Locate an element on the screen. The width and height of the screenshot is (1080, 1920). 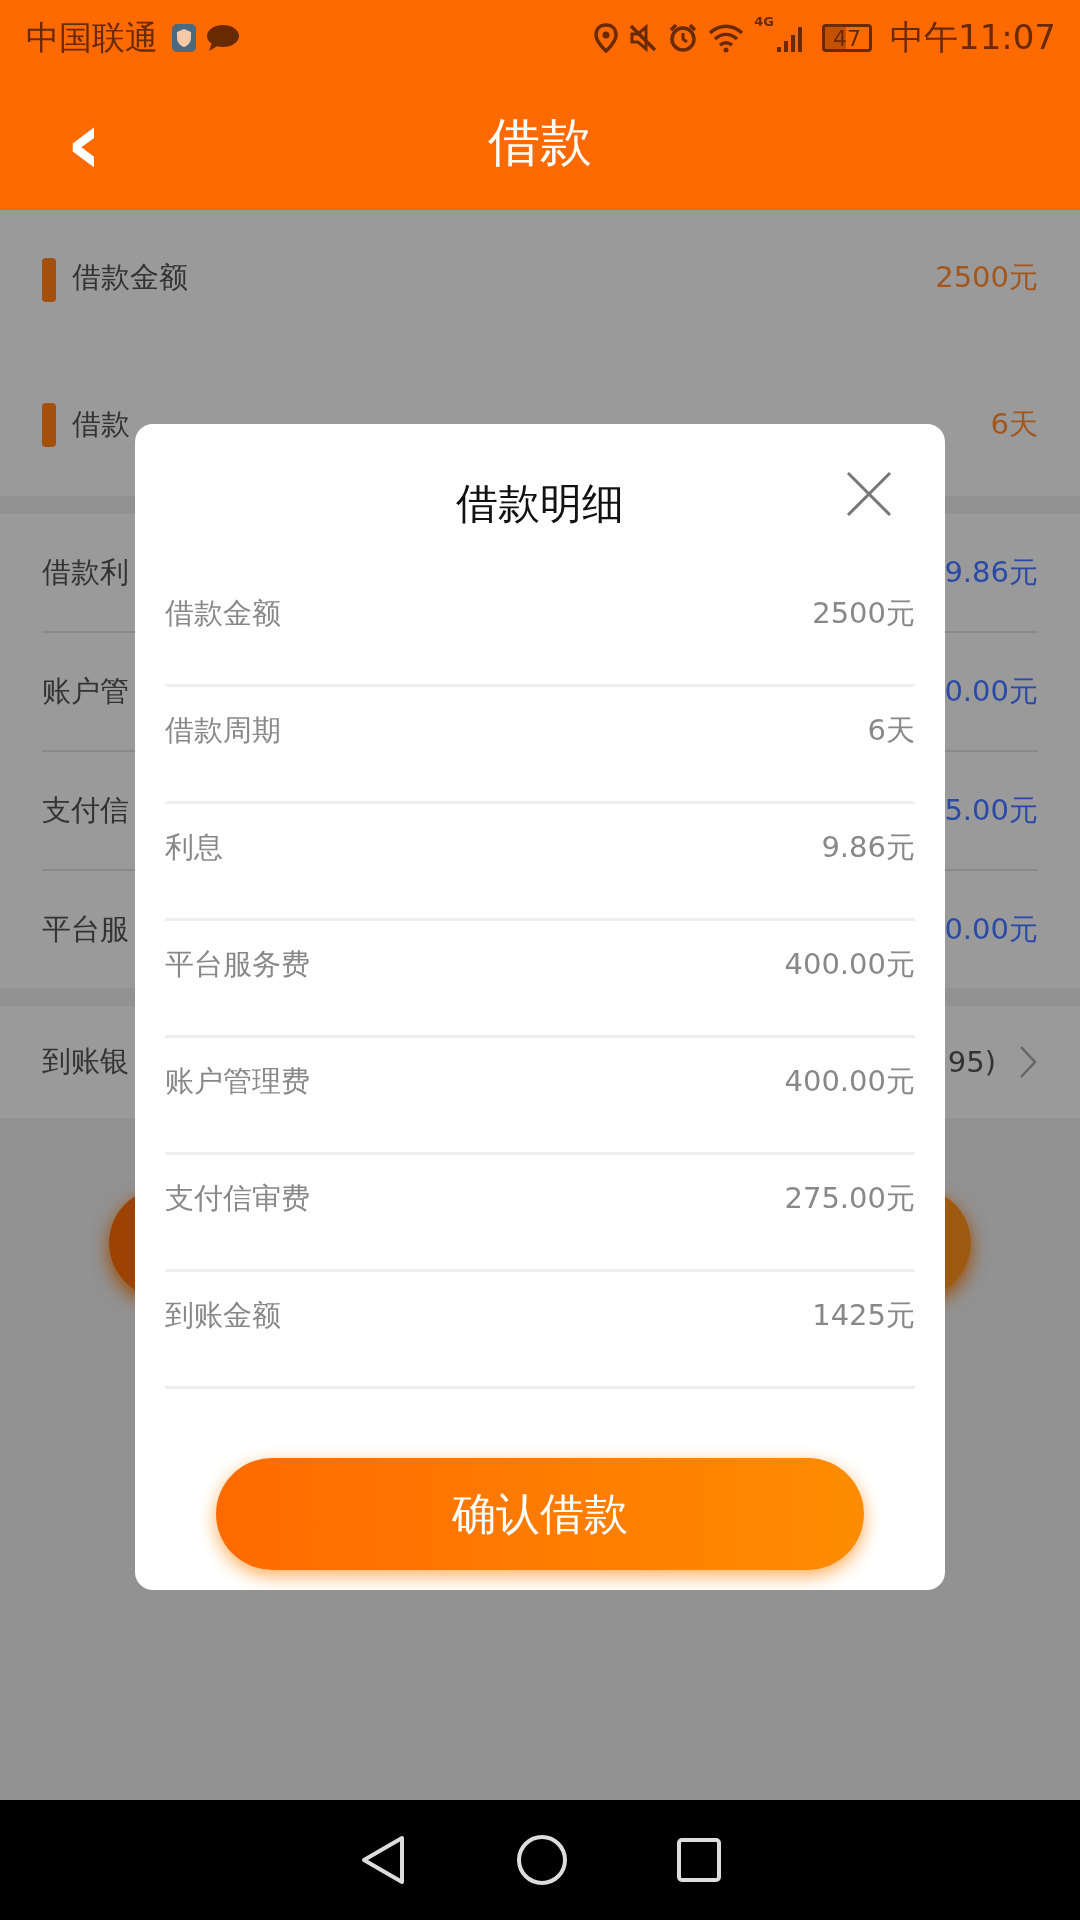
detail-label: 利息 is located at coordinates (194, 847).